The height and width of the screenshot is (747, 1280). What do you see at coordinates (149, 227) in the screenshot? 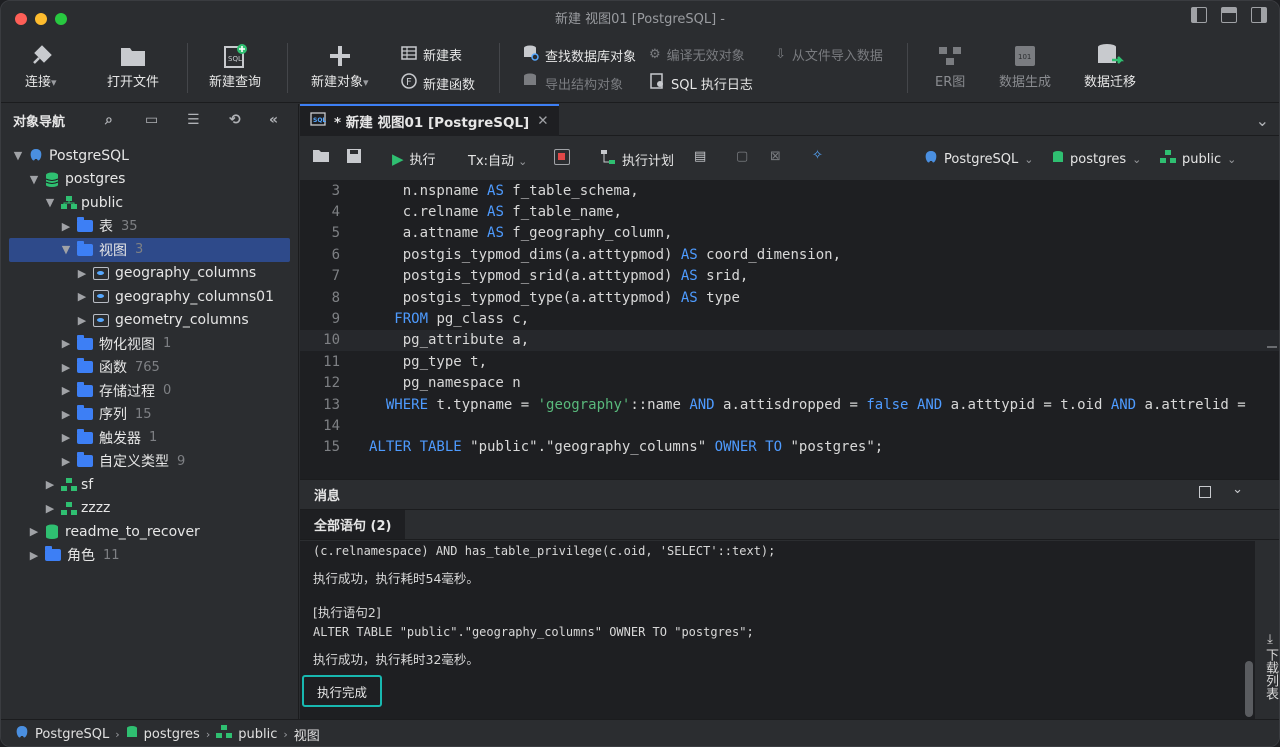
I see `tree-node-tables: ▶ 表 35` at bounding box center [149, 227].